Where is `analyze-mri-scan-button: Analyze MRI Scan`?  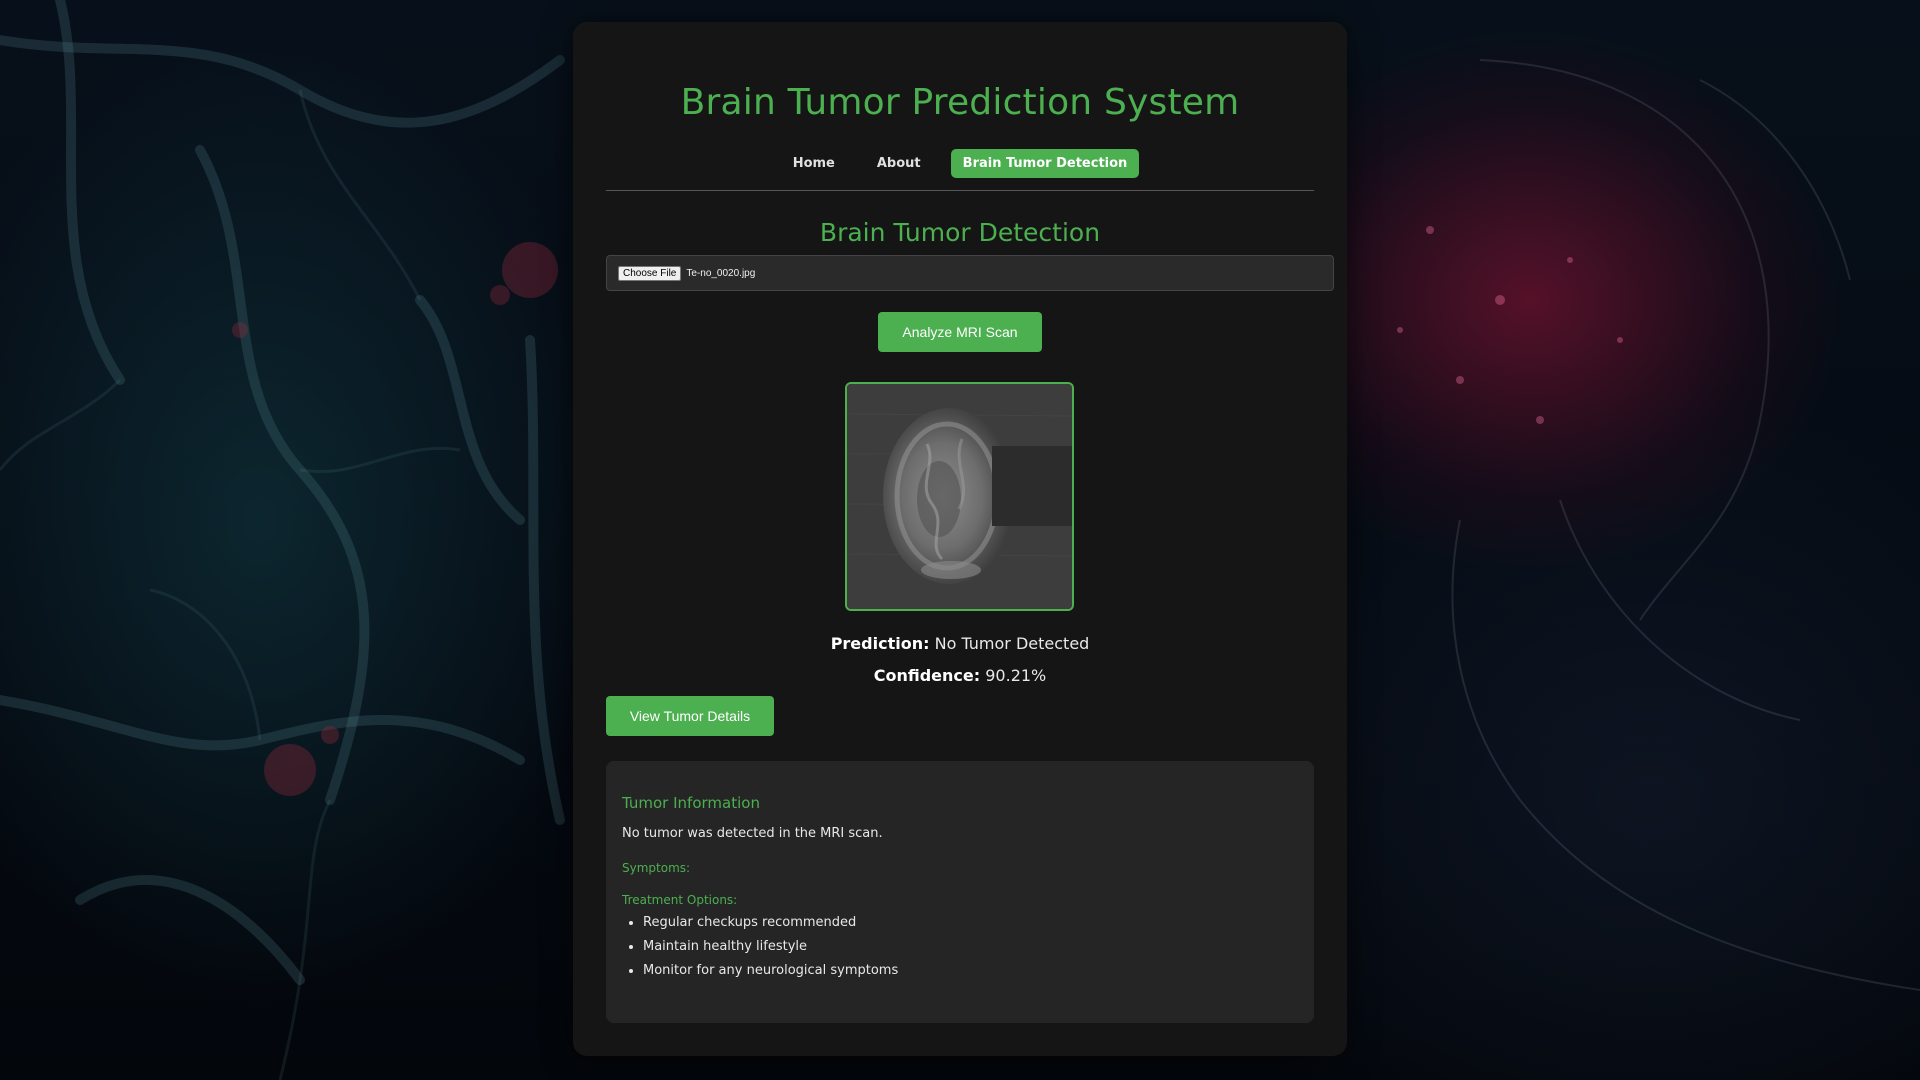 analyze-mri-scan-button: Analyze MRI Scan is located at coordinates (960, 332).